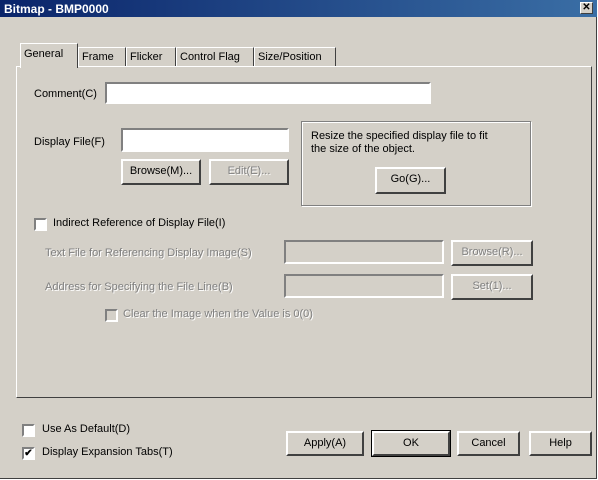 The height and width of the screenshot is (480, 598). What do you see at coordinates (210, 57) in the screenshot?
I see `tab-control-flag-label: Control Flag` at bounding box center [210, 57].